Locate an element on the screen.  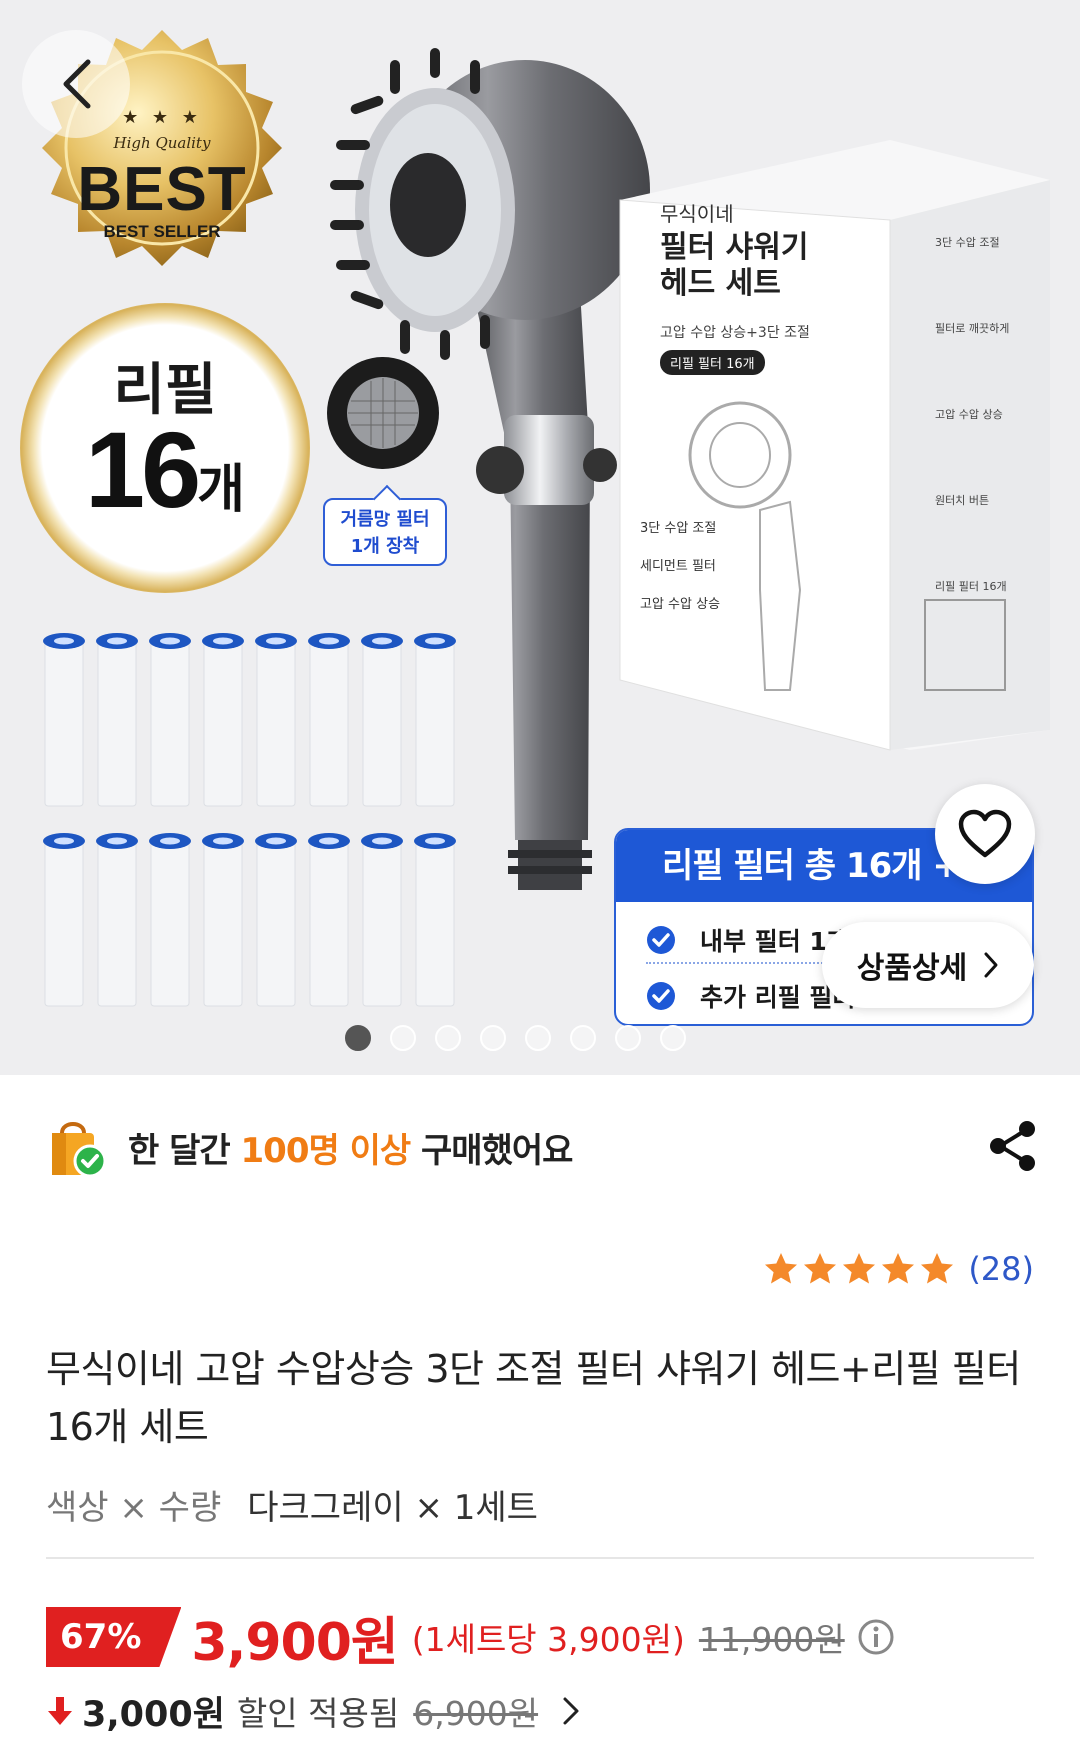
refill-card-row: 내부 필터 1개 is located at coordinates (748, 940).